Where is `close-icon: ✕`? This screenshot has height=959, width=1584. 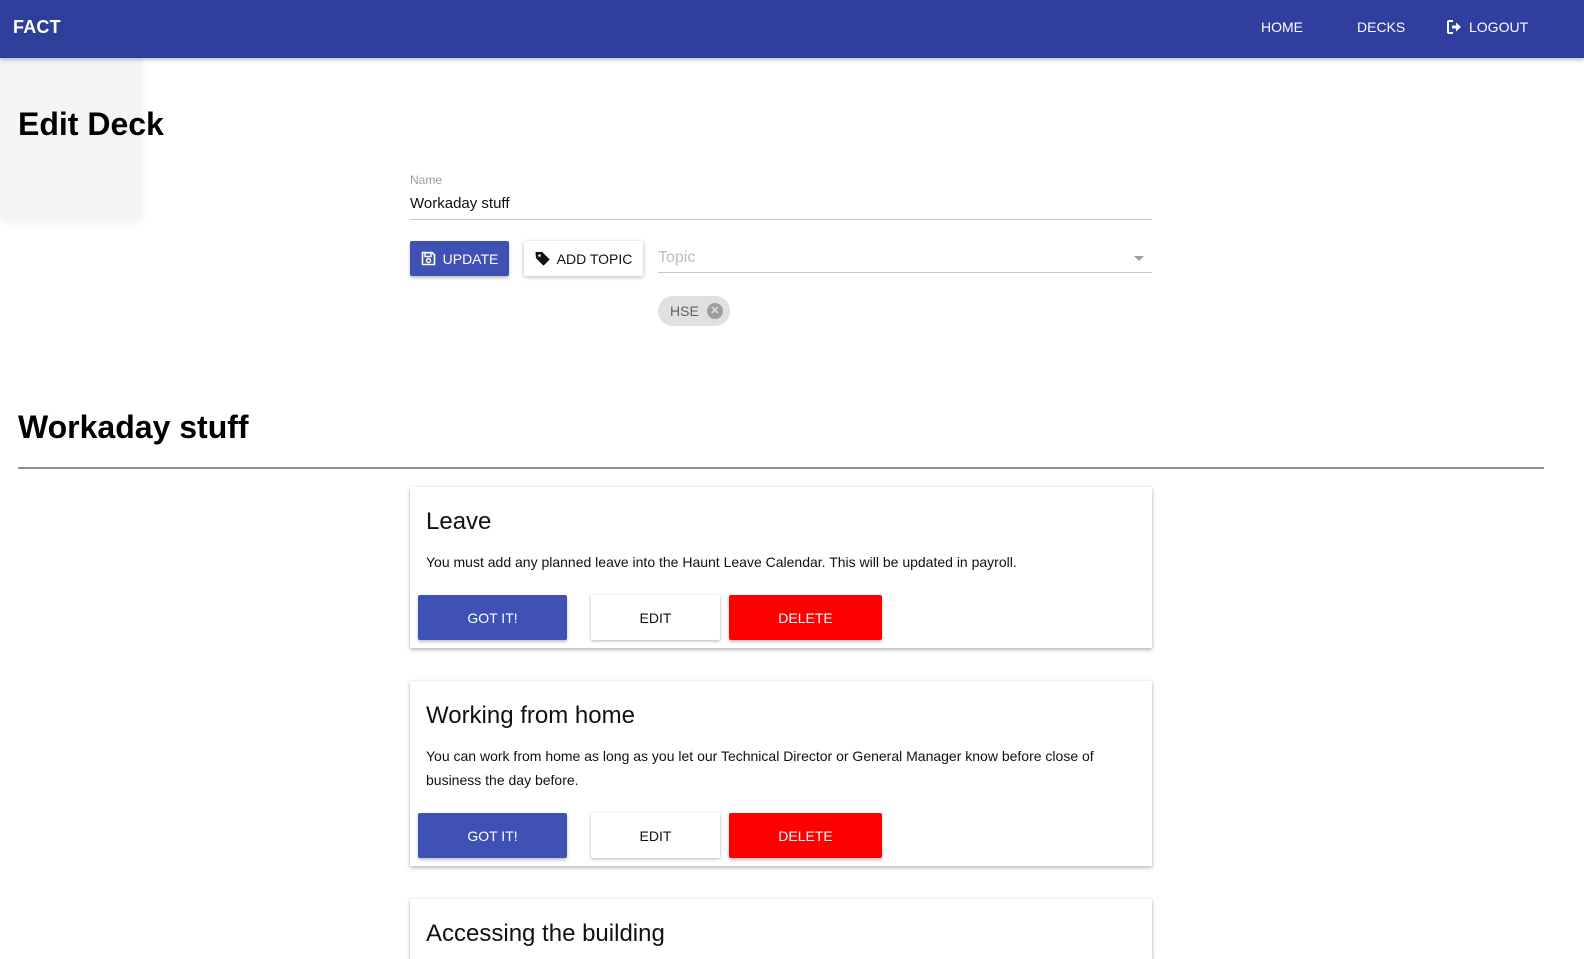
close-icon: ✕ is located at coordinates (714, 311).